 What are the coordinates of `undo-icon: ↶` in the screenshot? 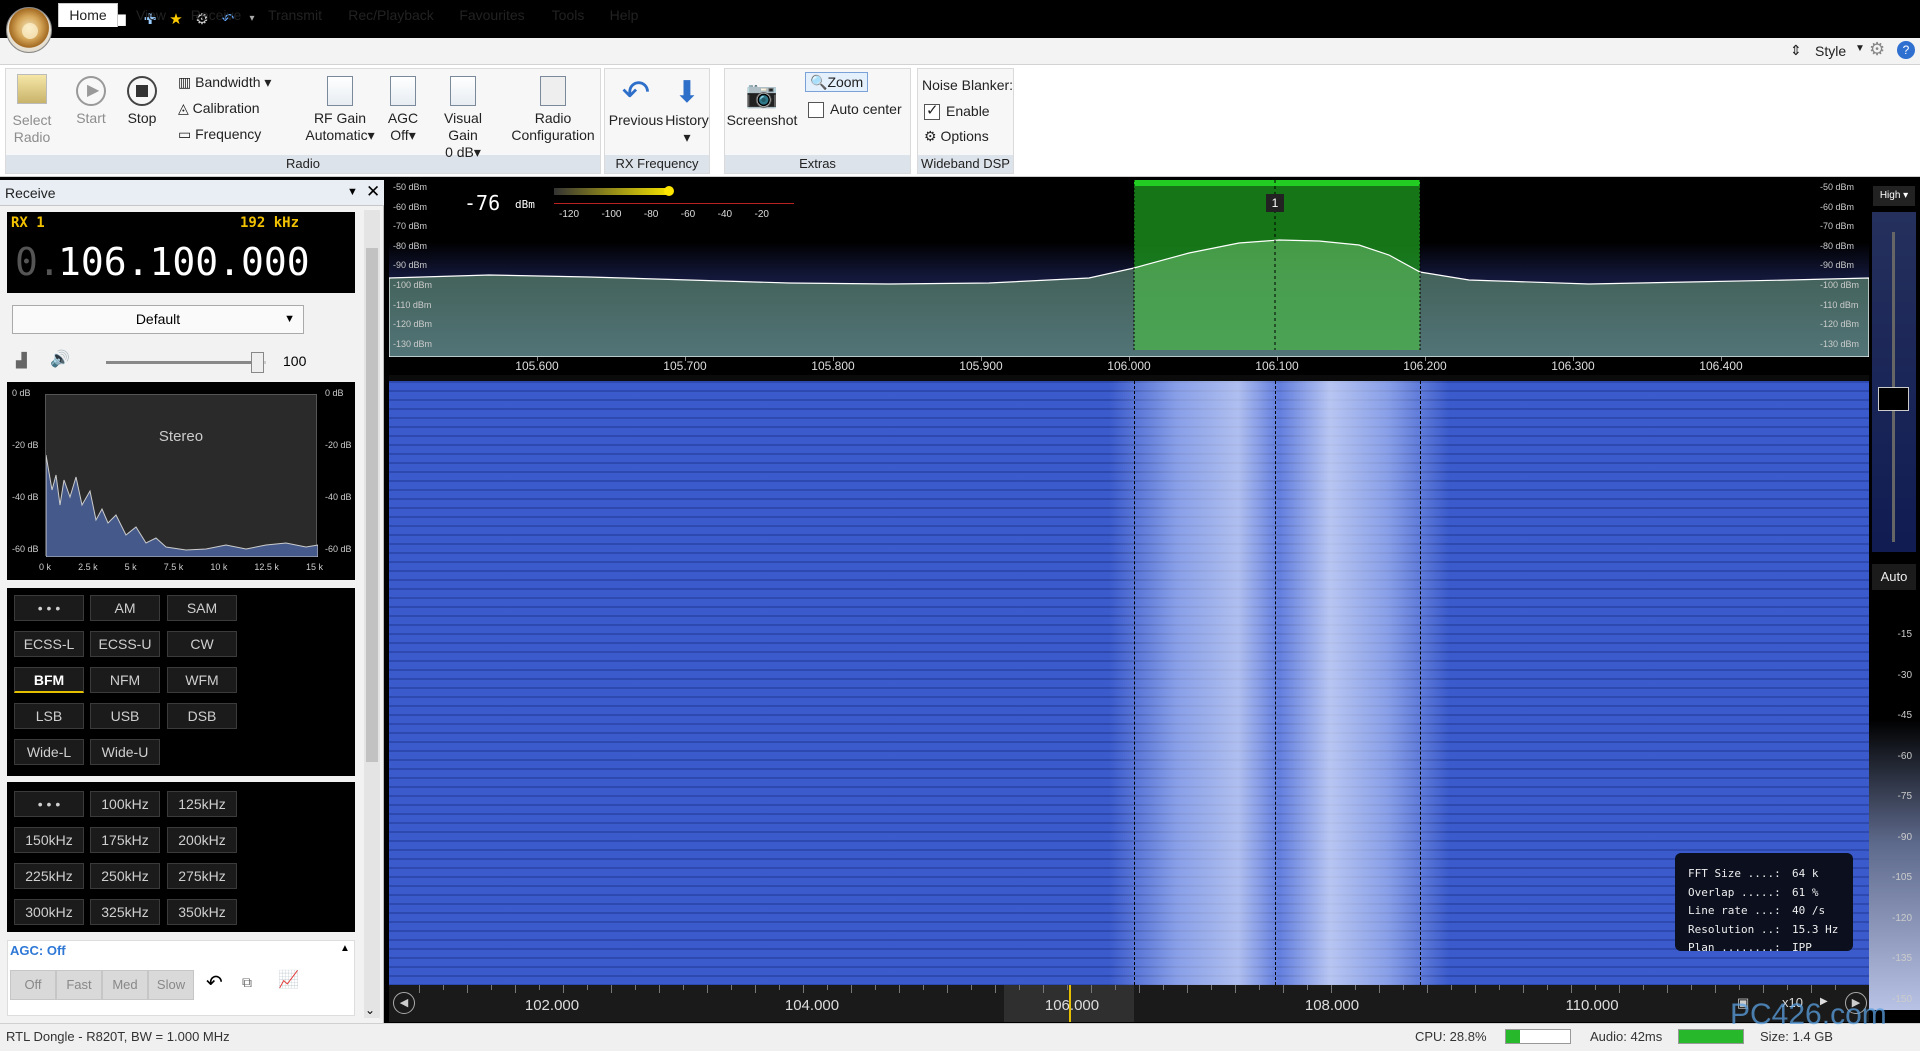 It's located at (214, 982).